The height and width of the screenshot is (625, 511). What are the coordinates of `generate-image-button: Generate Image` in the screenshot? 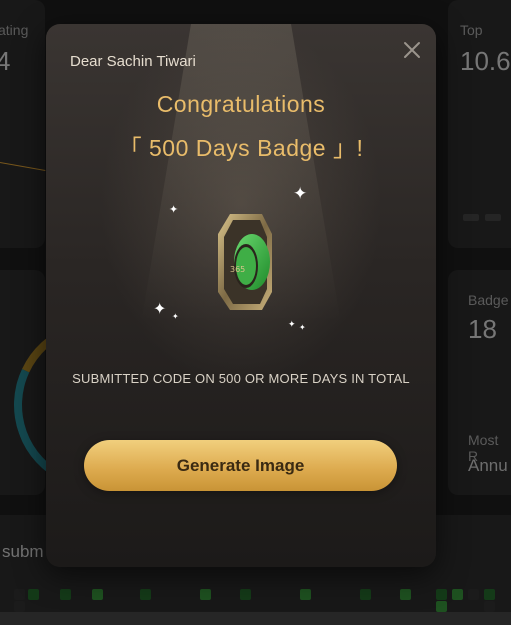 It's located at (240, 465).